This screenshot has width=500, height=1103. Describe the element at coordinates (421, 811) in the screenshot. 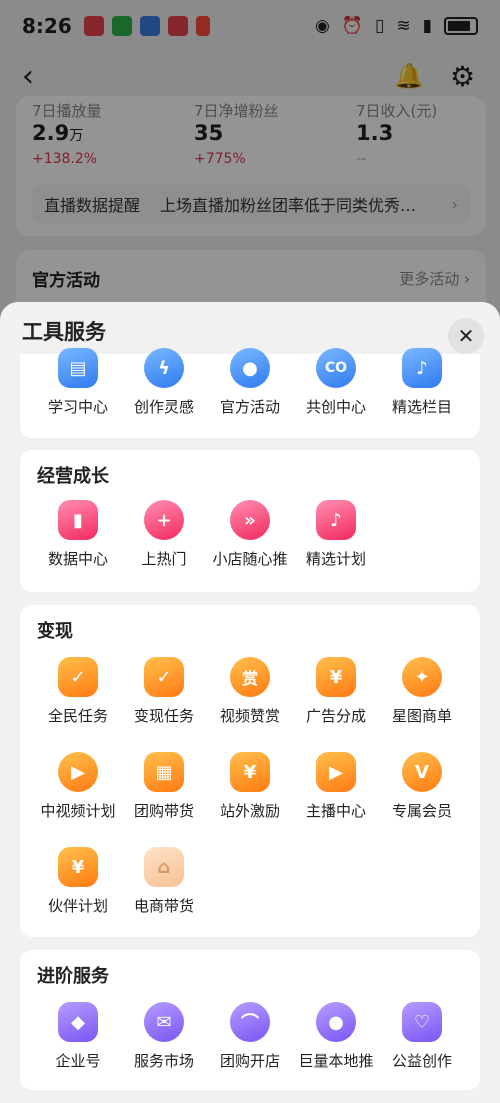

I see `monetization-label: 专属会员` at that location.